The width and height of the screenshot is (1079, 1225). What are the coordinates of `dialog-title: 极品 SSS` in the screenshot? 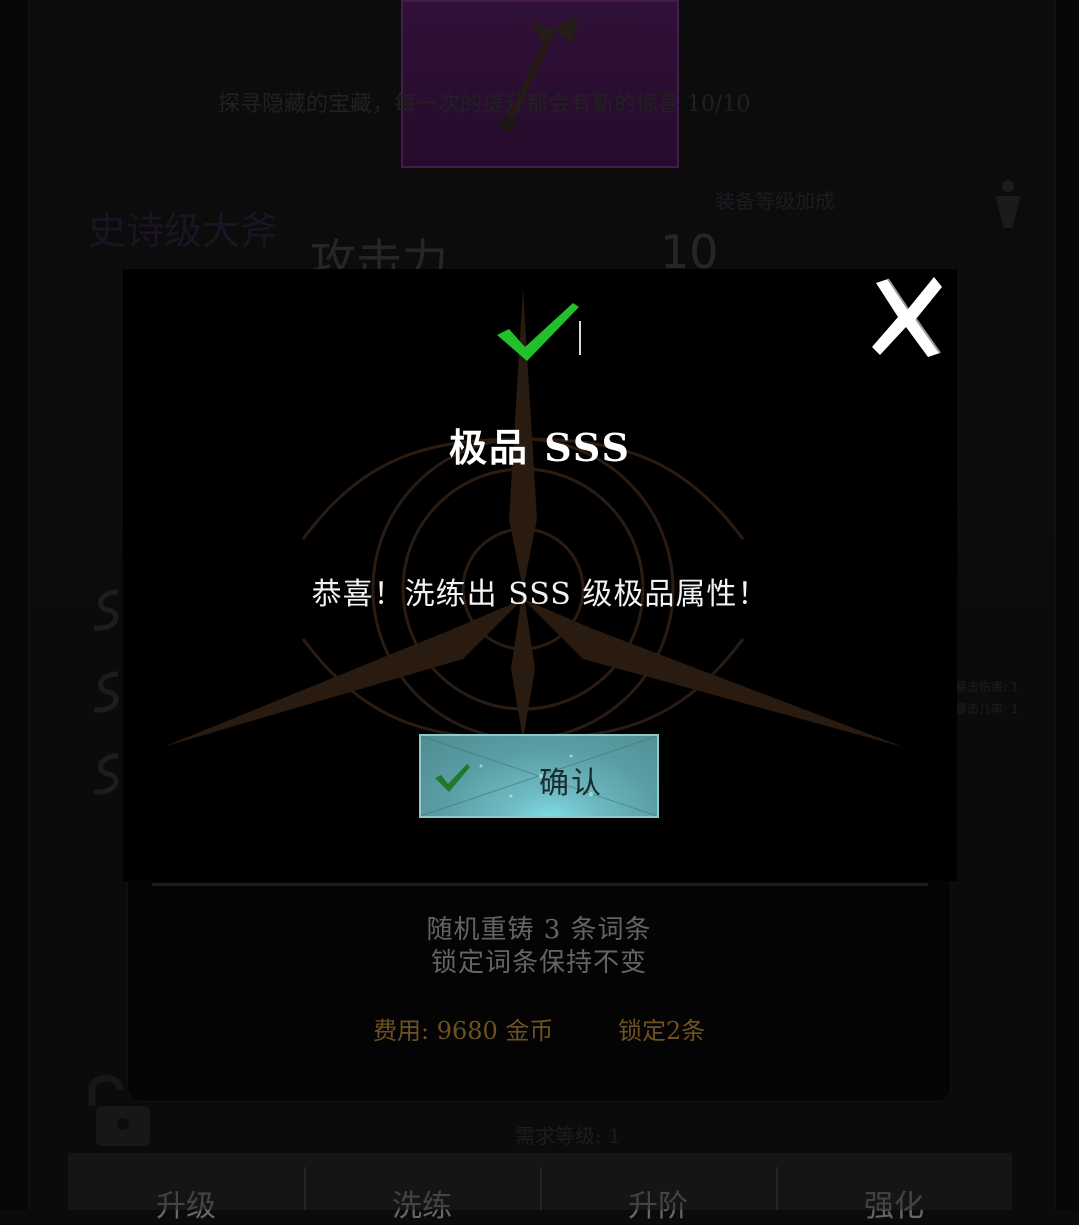 It's located at (540, 447).